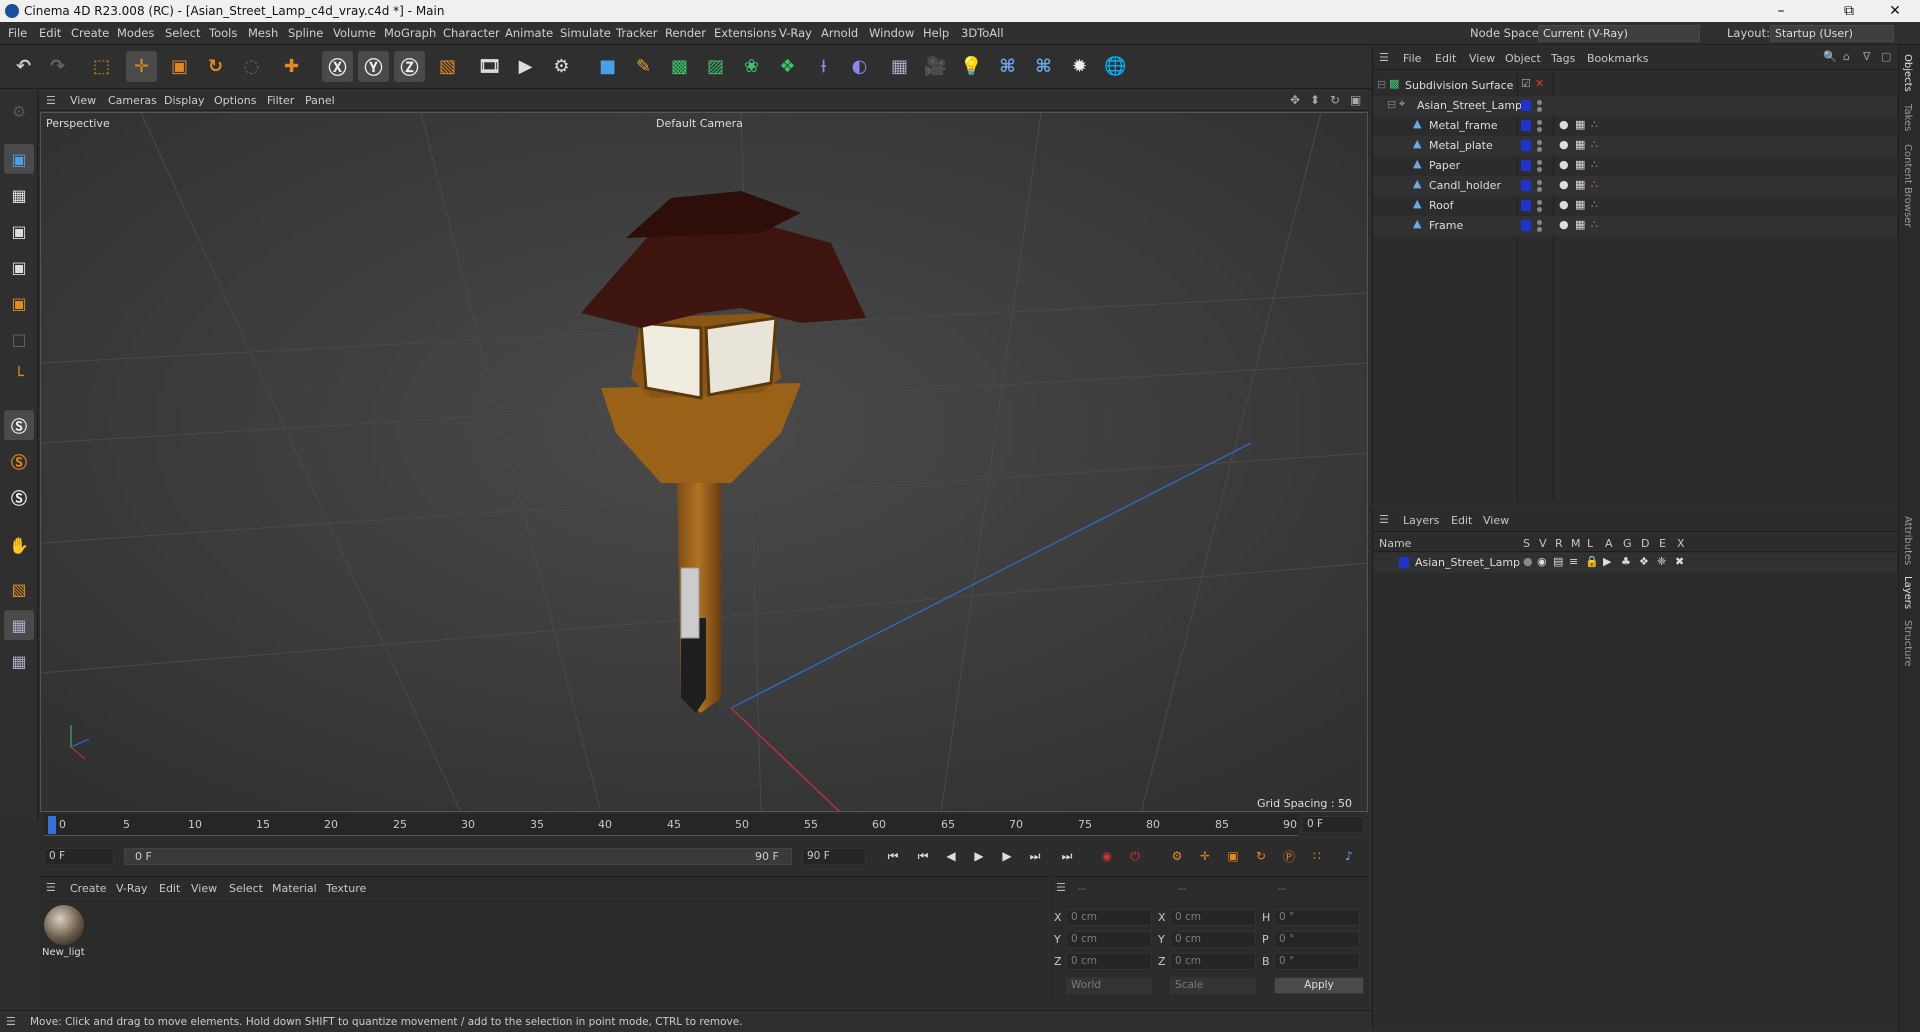 The height and width of the screenshot is (1032, 1920). Describe the element at coordinates (489, 66) in the screenshot. I see `render-region-icon: 🎞` at that location.